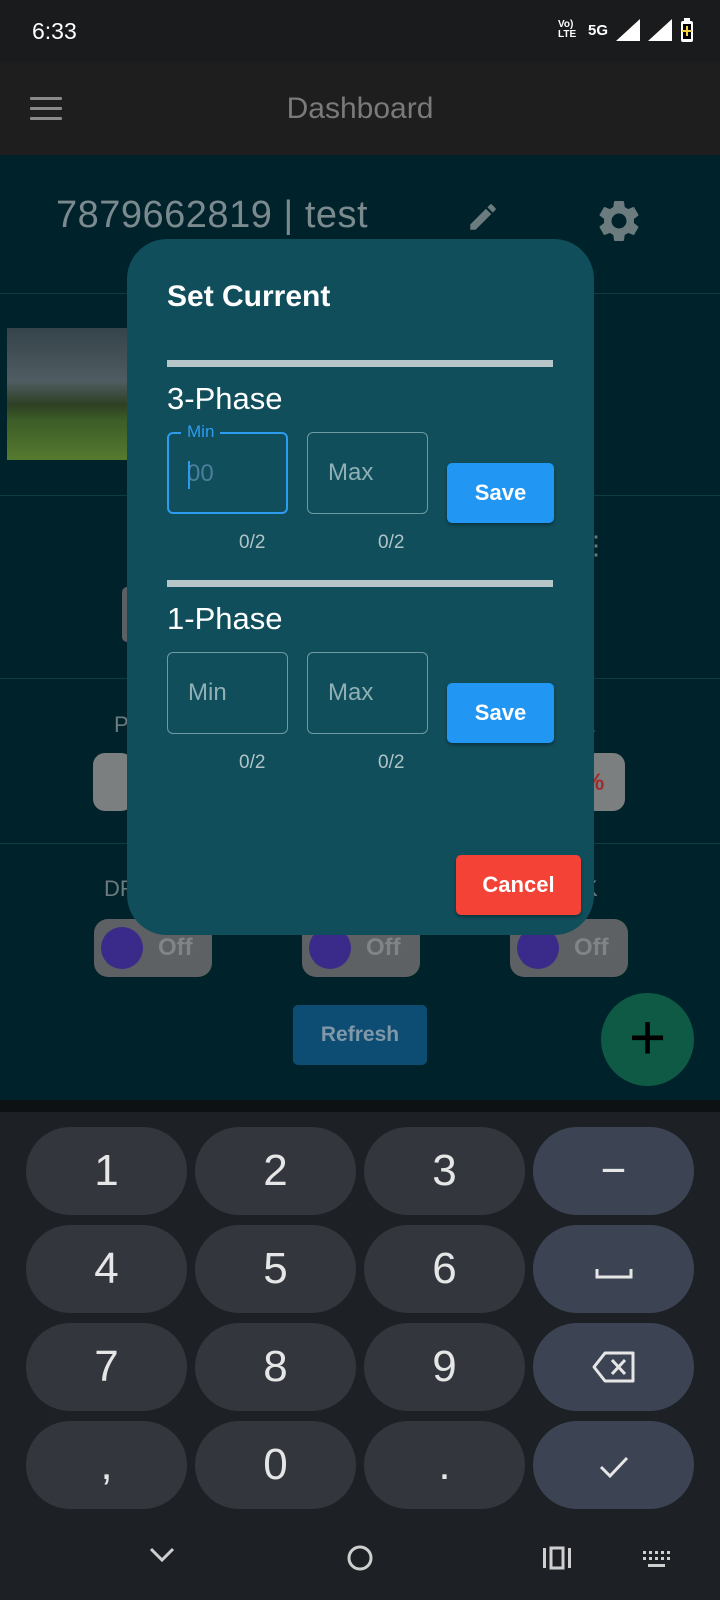  Describe the element at coordinates (275, 1269) in the screenshot. I see `key-5: 5` at that location.